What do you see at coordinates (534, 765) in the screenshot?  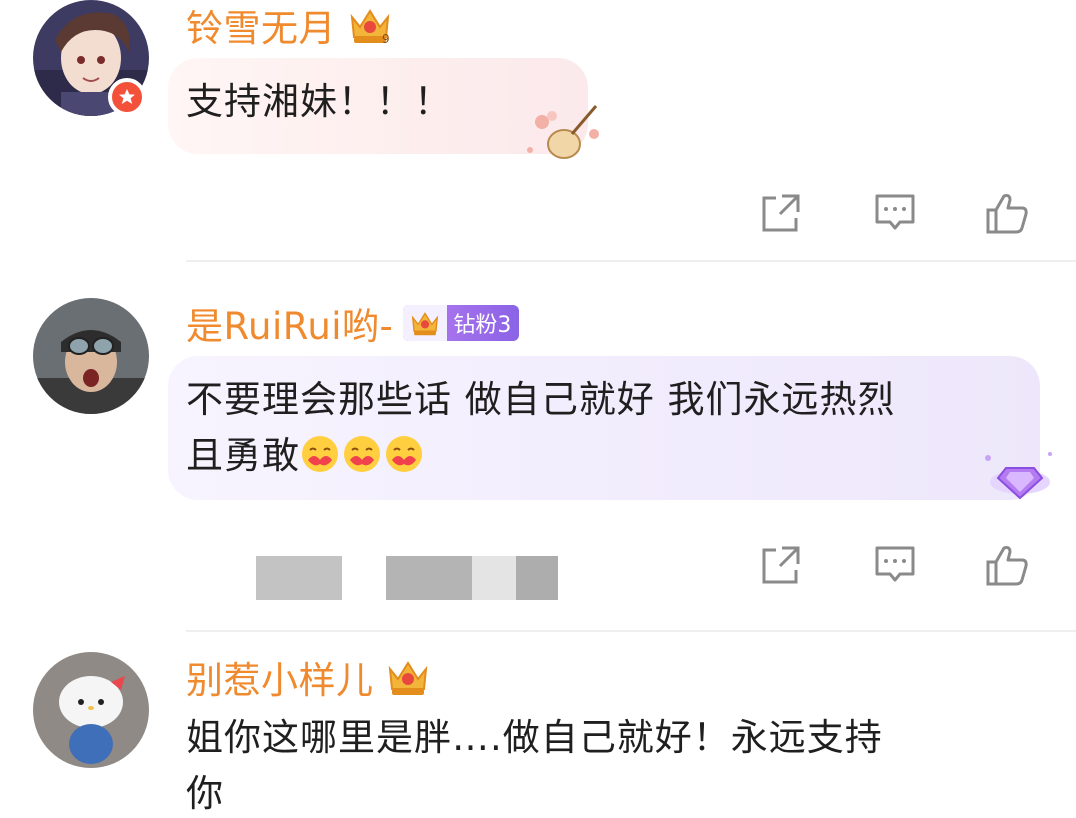 I see `comment-text: 姐你这哪里是胖….做自己就好！永远支持 你` at bounding box center [534, 765].